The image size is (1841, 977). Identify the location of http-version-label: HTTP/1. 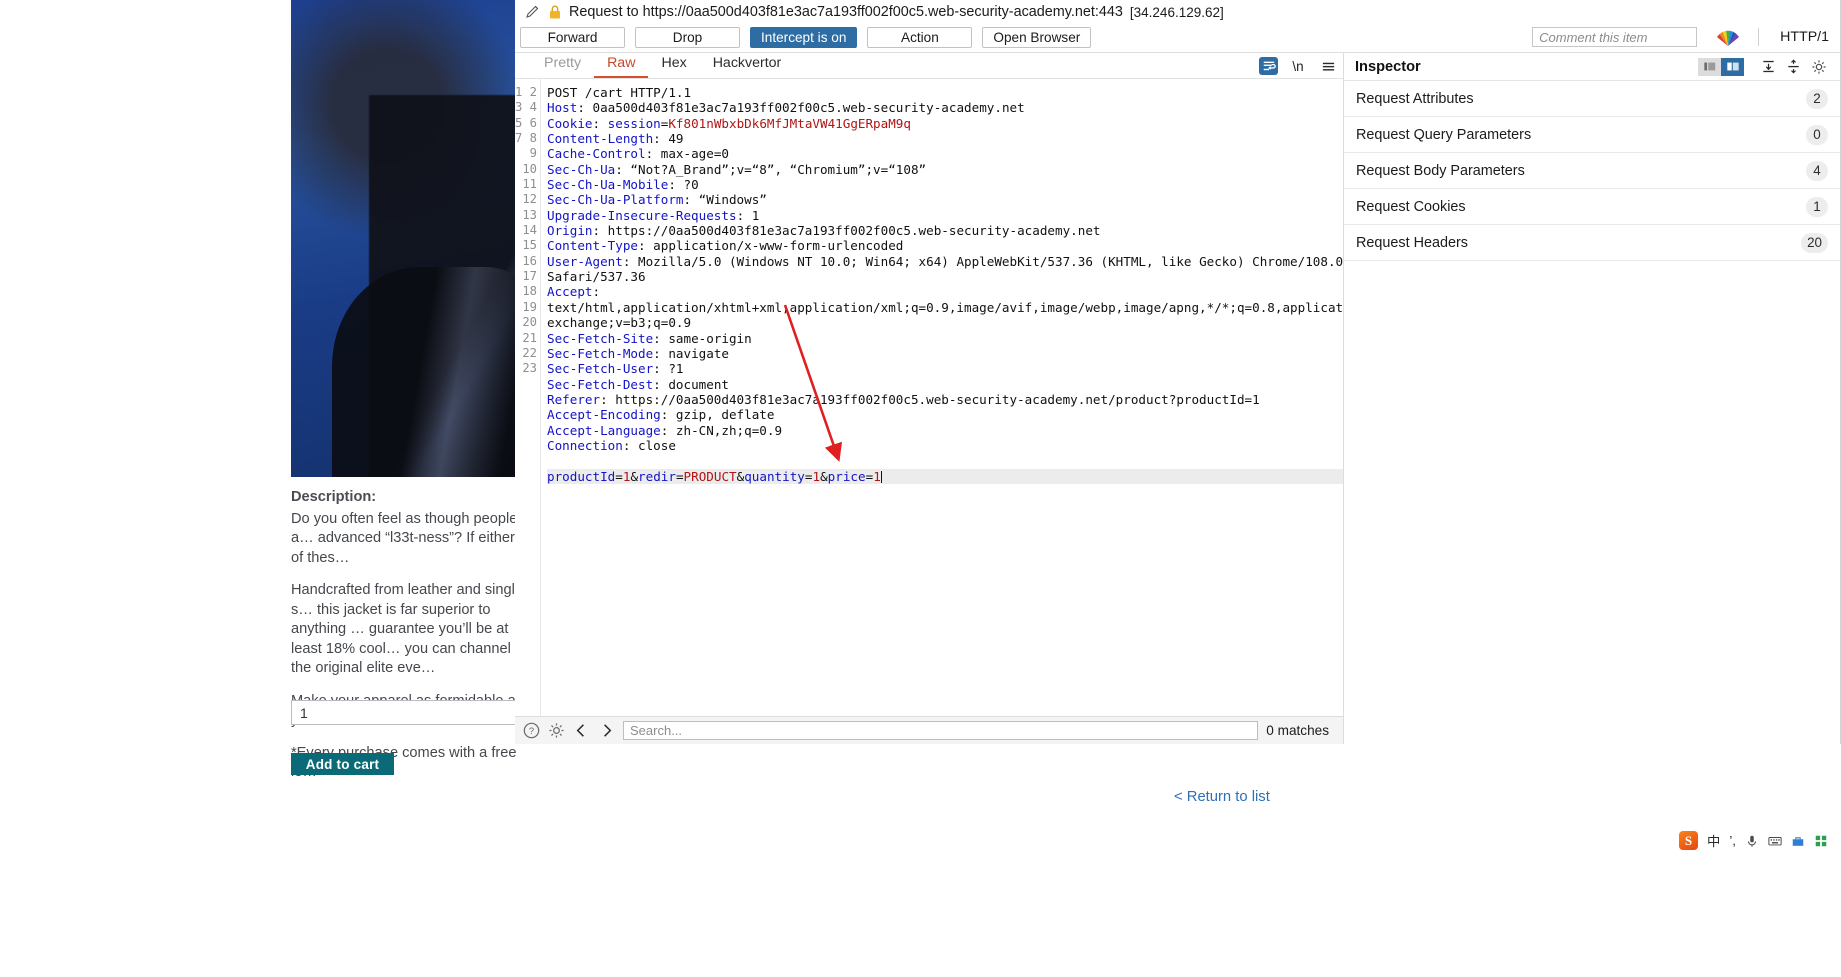
(1804, 37).